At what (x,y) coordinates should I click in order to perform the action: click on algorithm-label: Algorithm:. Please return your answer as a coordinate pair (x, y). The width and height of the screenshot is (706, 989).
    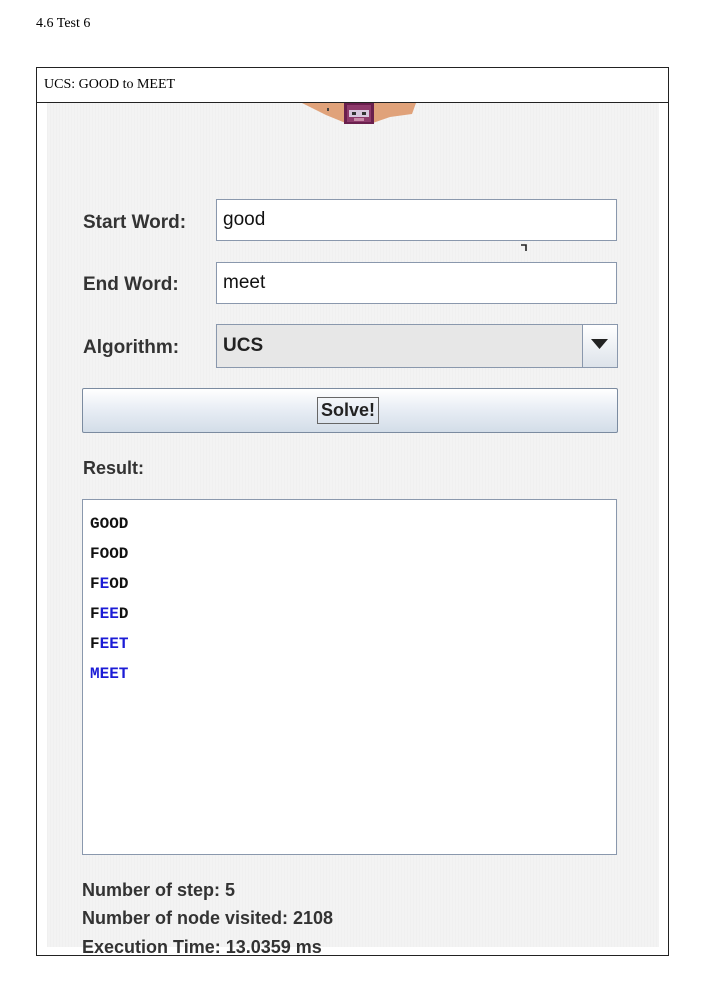
    Looking at the image, I should click on (131, 347).